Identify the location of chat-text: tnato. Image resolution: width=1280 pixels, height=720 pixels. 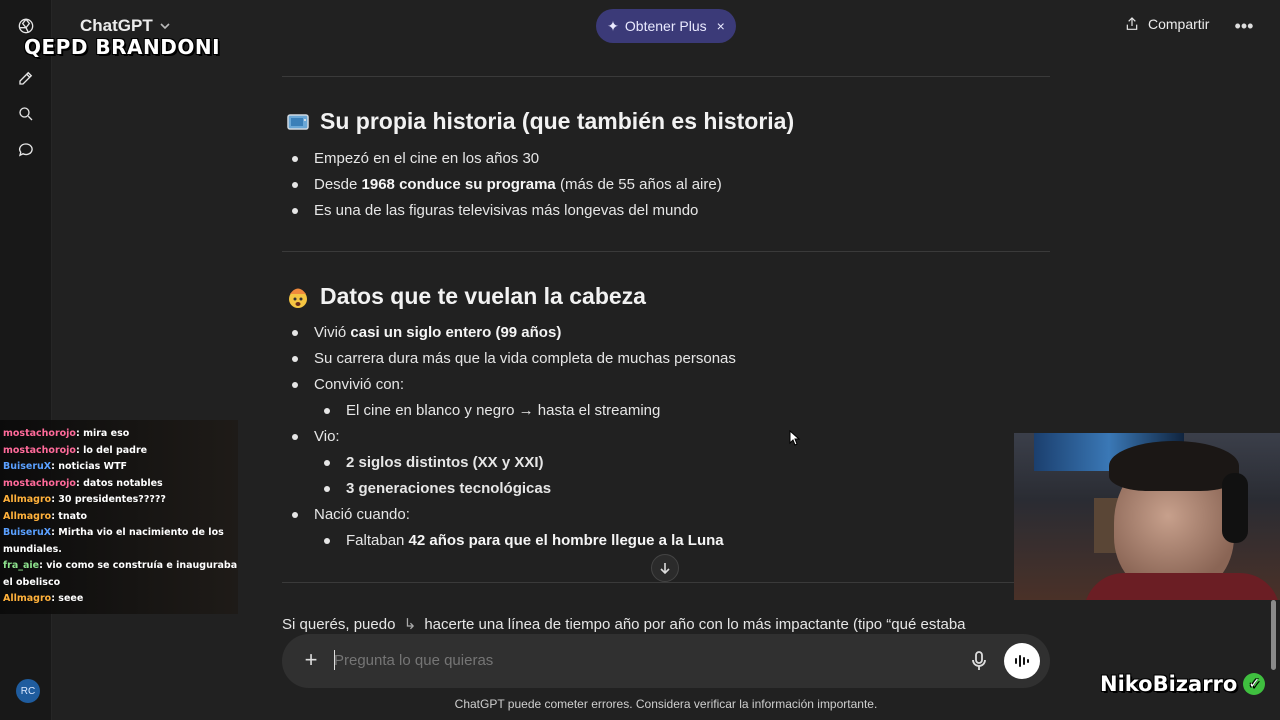
(73, 516).